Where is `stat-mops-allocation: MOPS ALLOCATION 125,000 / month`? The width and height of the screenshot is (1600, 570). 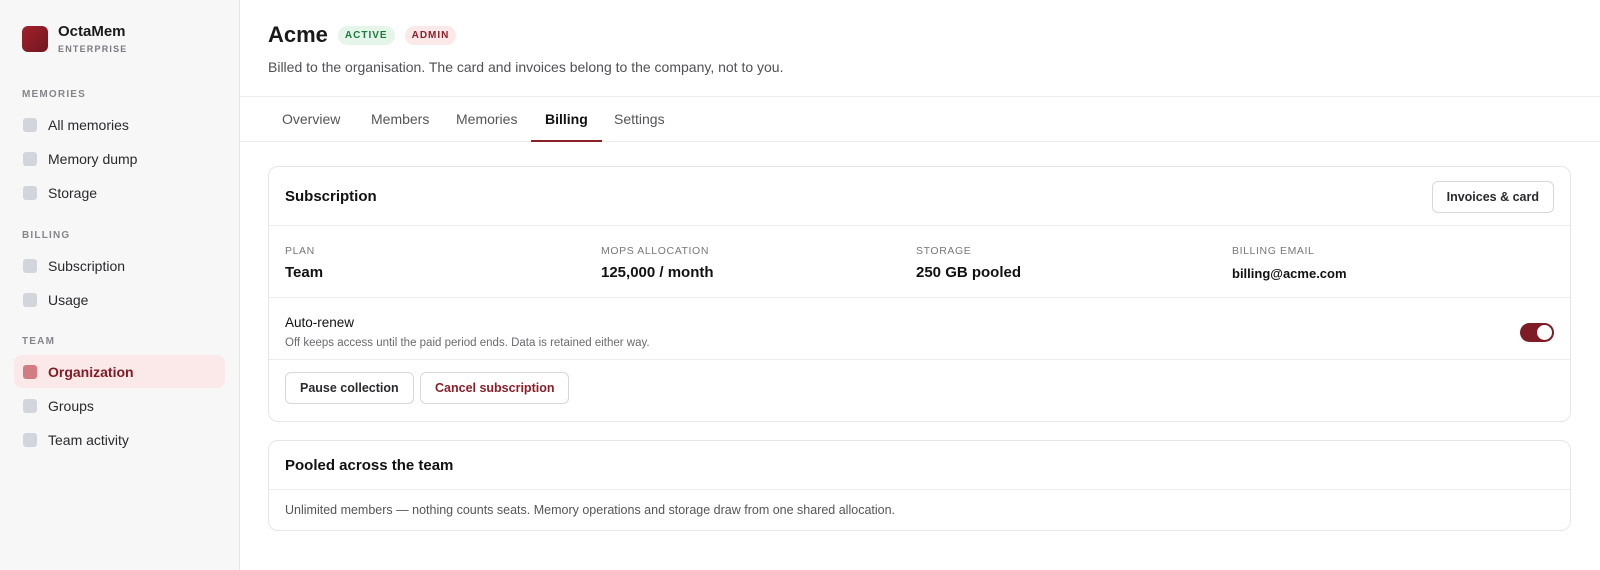 stat-mops-allocation: MOPS ALLOCATION 125,000 / month is located at coordinates (657, 263).